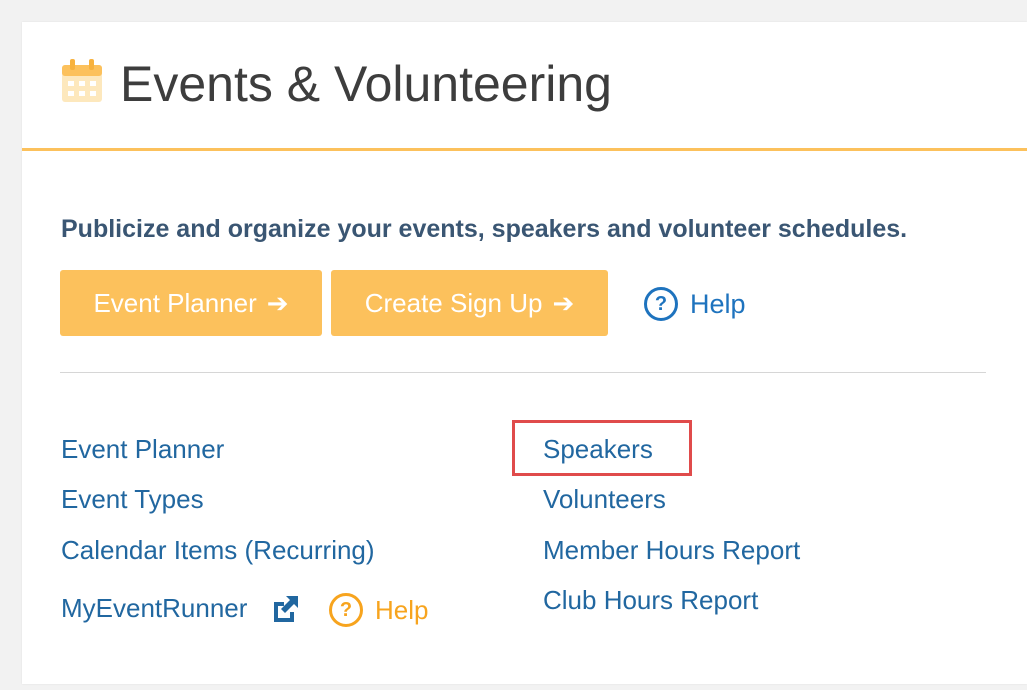 Image resolution: width=1027 pixels, height=690 pixels. I want to click on myeventrunner-help-link: ? Help, so click(378, 610).